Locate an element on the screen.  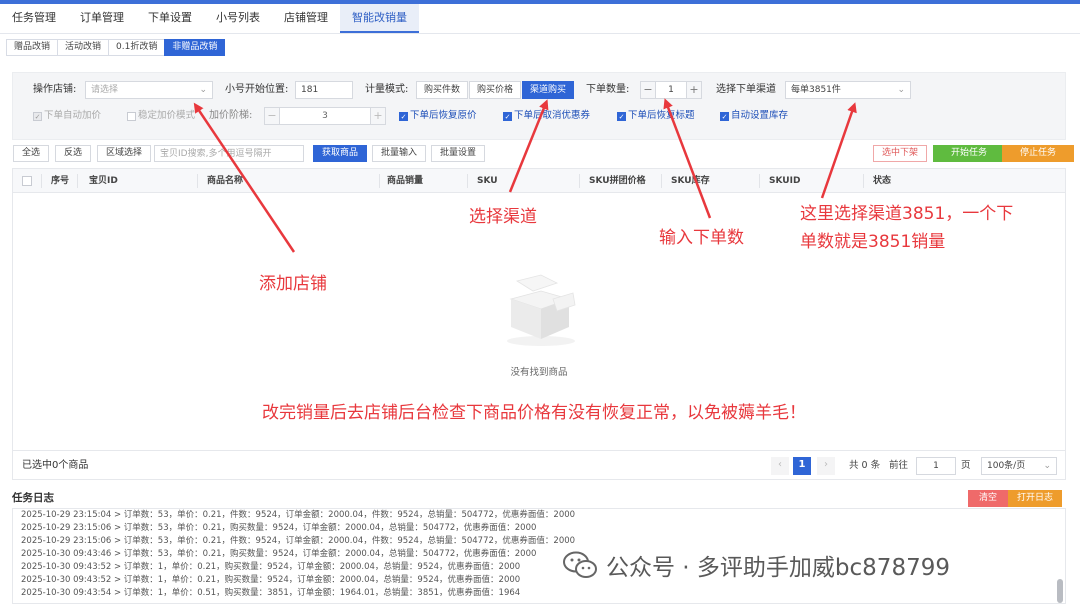
cancel-coupon-checkbox: ✓ 下单后取消优惠券 is located at coordinates (546, 116).